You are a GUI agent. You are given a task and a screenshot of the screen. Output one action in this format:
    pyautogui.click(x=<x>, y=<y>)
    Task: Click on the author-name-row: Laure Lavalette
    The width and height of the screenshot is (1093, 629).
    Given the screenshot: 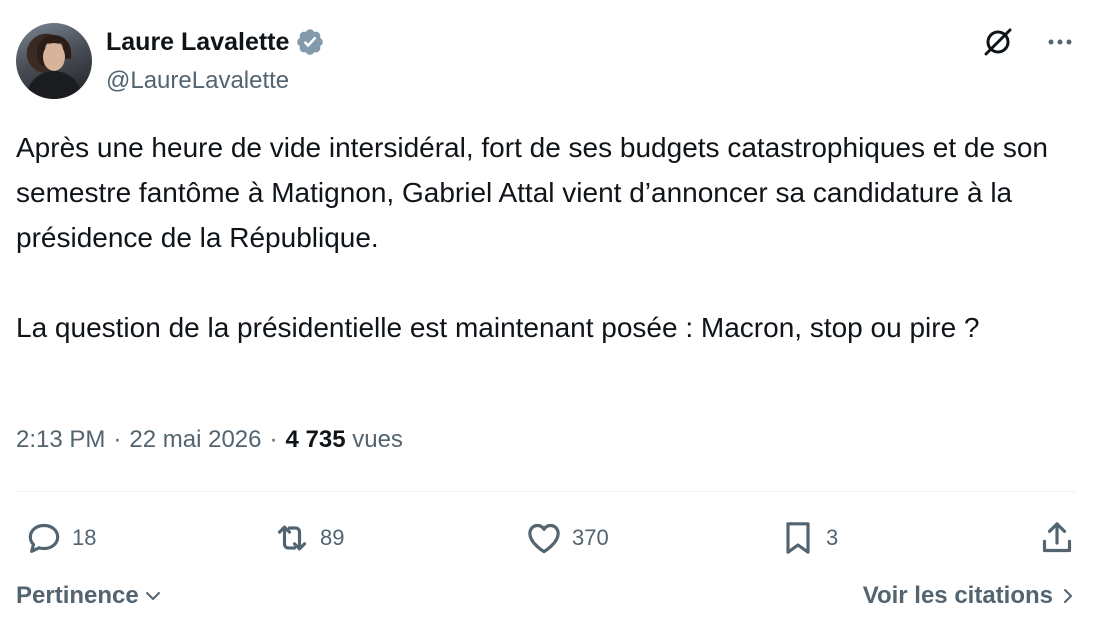 What is the action you would take?
    pyautogui.click(x=215, y=42)
    